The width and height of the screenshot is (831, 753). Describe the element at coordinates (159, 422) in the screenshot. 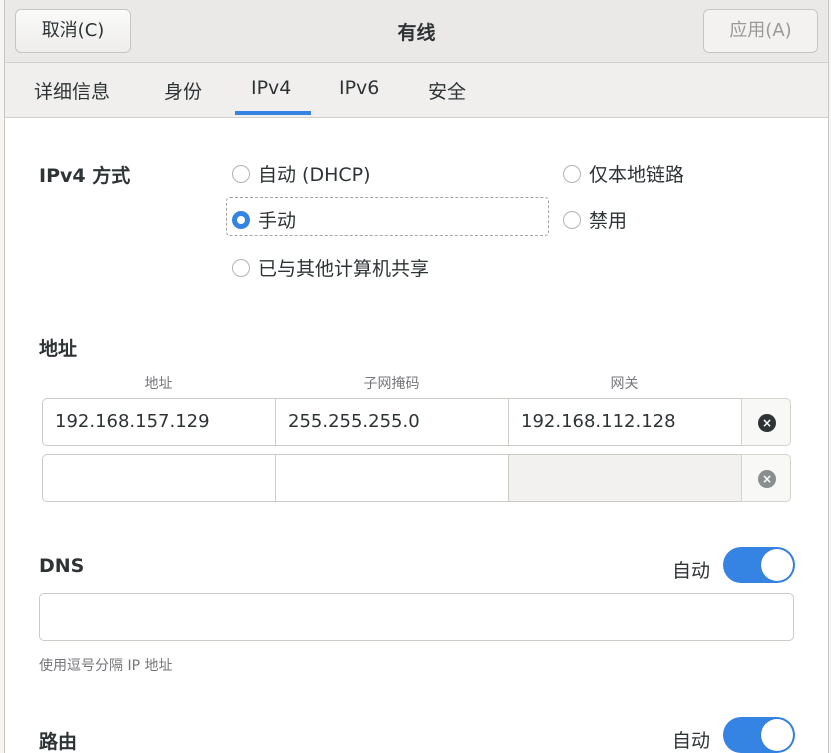

I see `address-input: 192.168.157.129` at that location.